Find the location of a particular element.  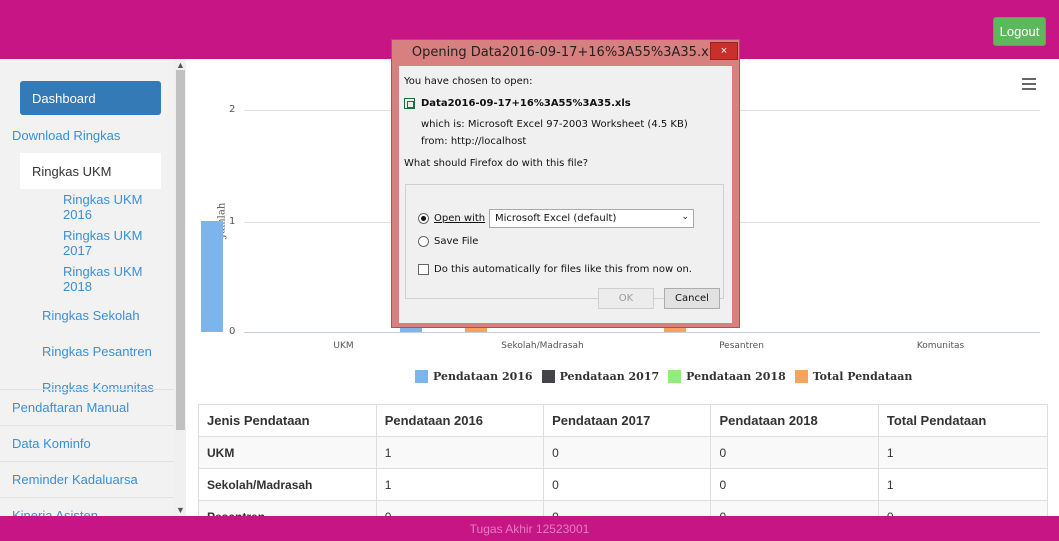

table-header: Pendataan 2016 is located at coordinates (460, 420).